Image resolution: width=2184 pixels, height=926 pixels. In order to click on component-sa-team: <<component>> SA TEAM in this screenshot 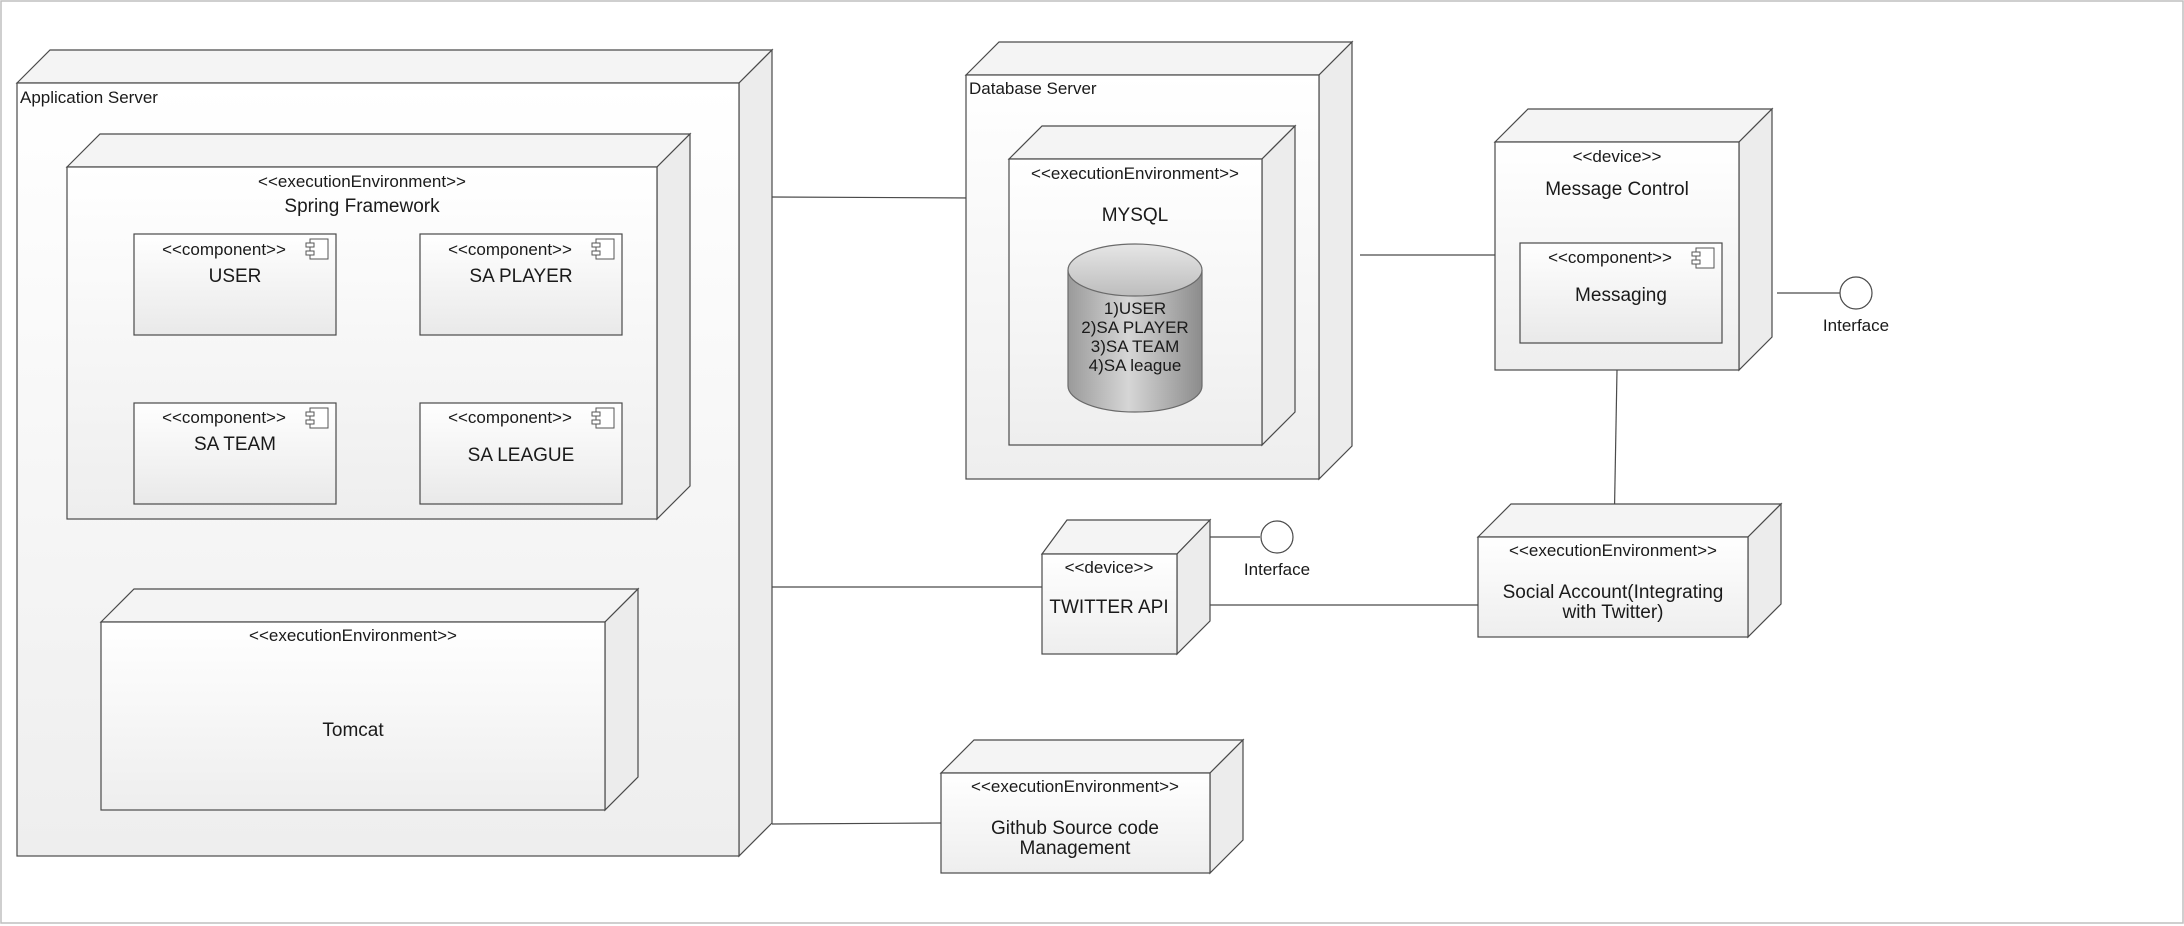, I will do `click(235, 453)`.